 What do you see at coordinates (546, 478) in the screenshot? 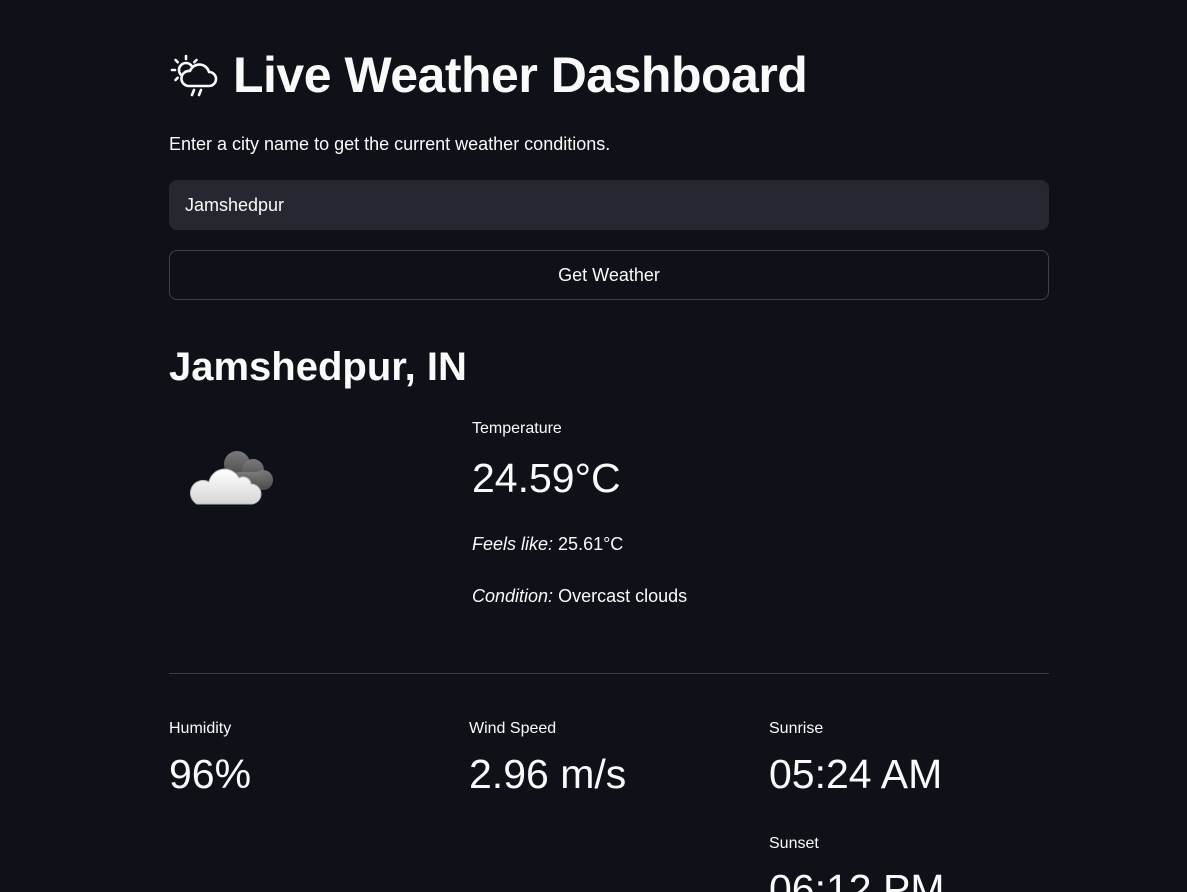
I see `temperature-value: 24.59°C` at bounding box center [546, 478].